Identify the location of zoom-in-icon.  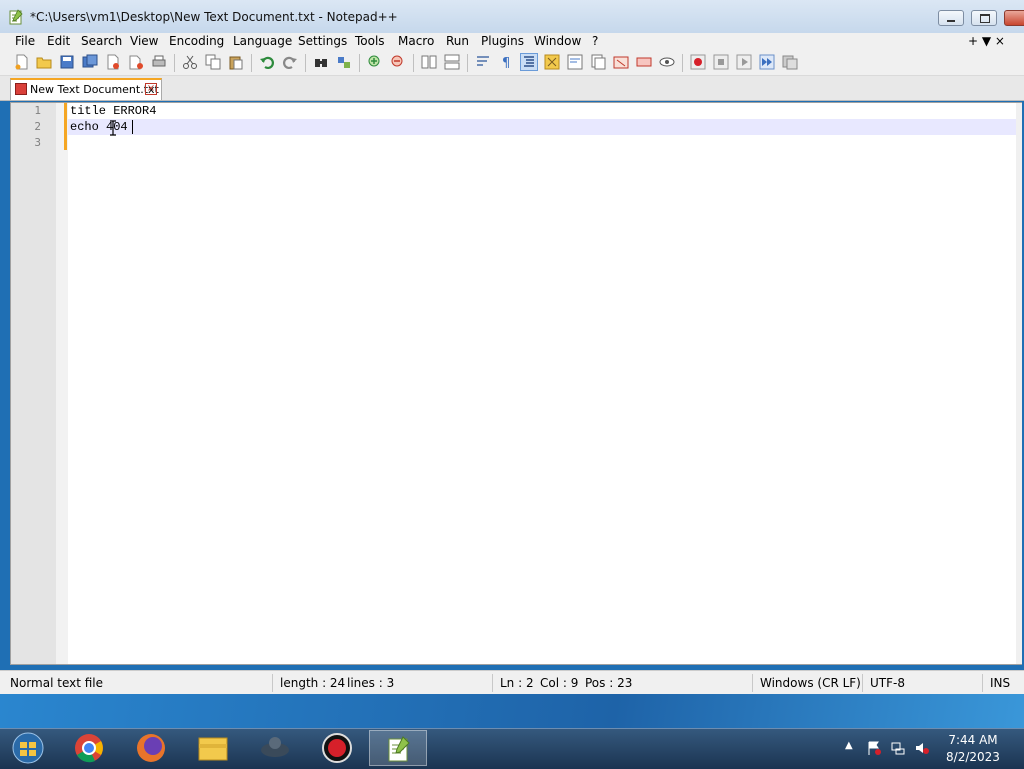
(375, 62).